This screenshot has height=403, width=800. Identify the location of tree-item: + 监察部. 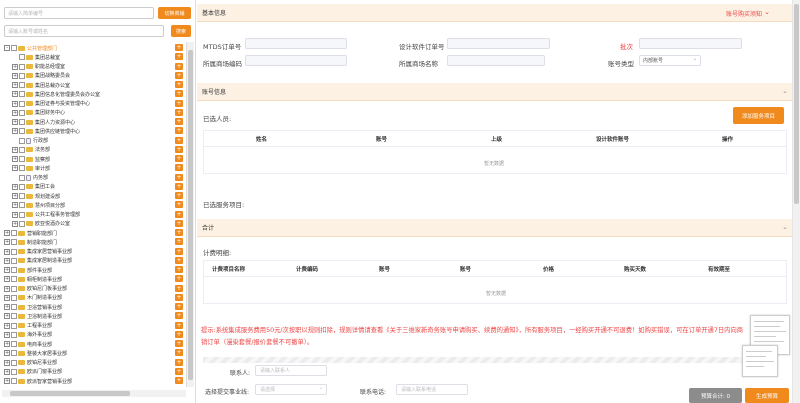
(31, 159).